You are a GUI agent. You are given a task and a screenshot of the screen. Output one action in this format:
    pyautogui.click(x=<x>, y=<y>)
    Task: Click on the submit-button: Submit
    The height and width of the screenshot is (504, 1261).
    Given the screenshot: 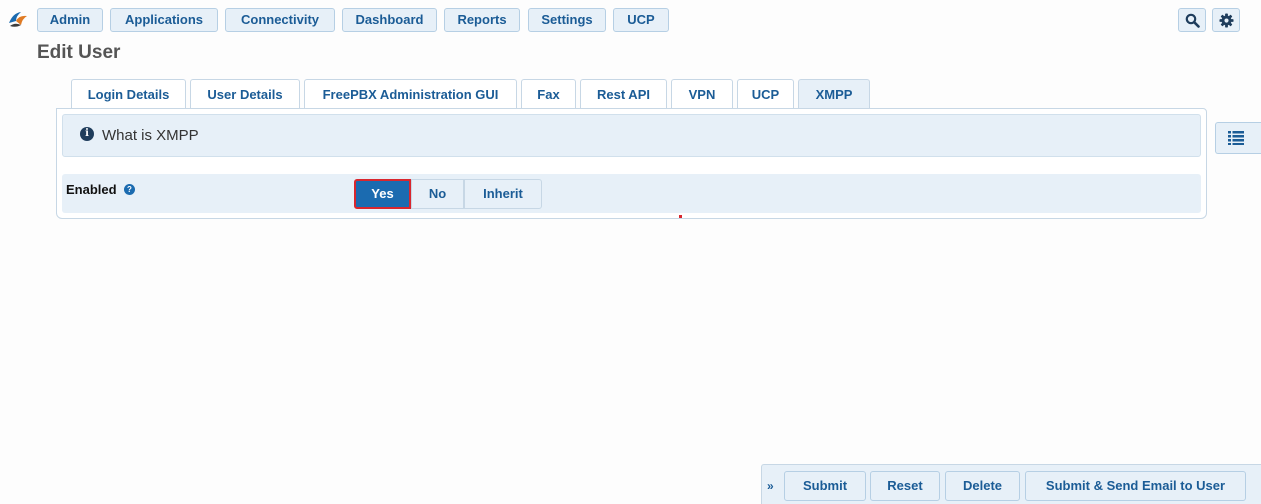 What is the action you would take?
    pyautogui.click(x=825, y=486)
    